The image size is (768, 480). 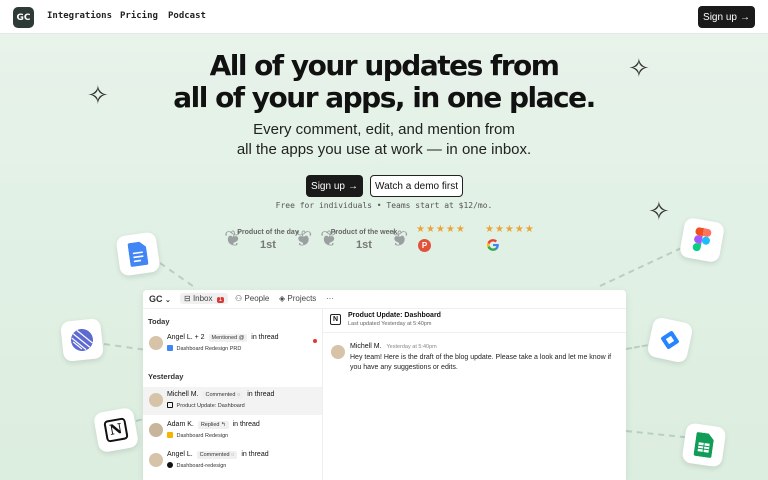 I want to click on list-item-name: Angel L., so click(x=180, y=454).